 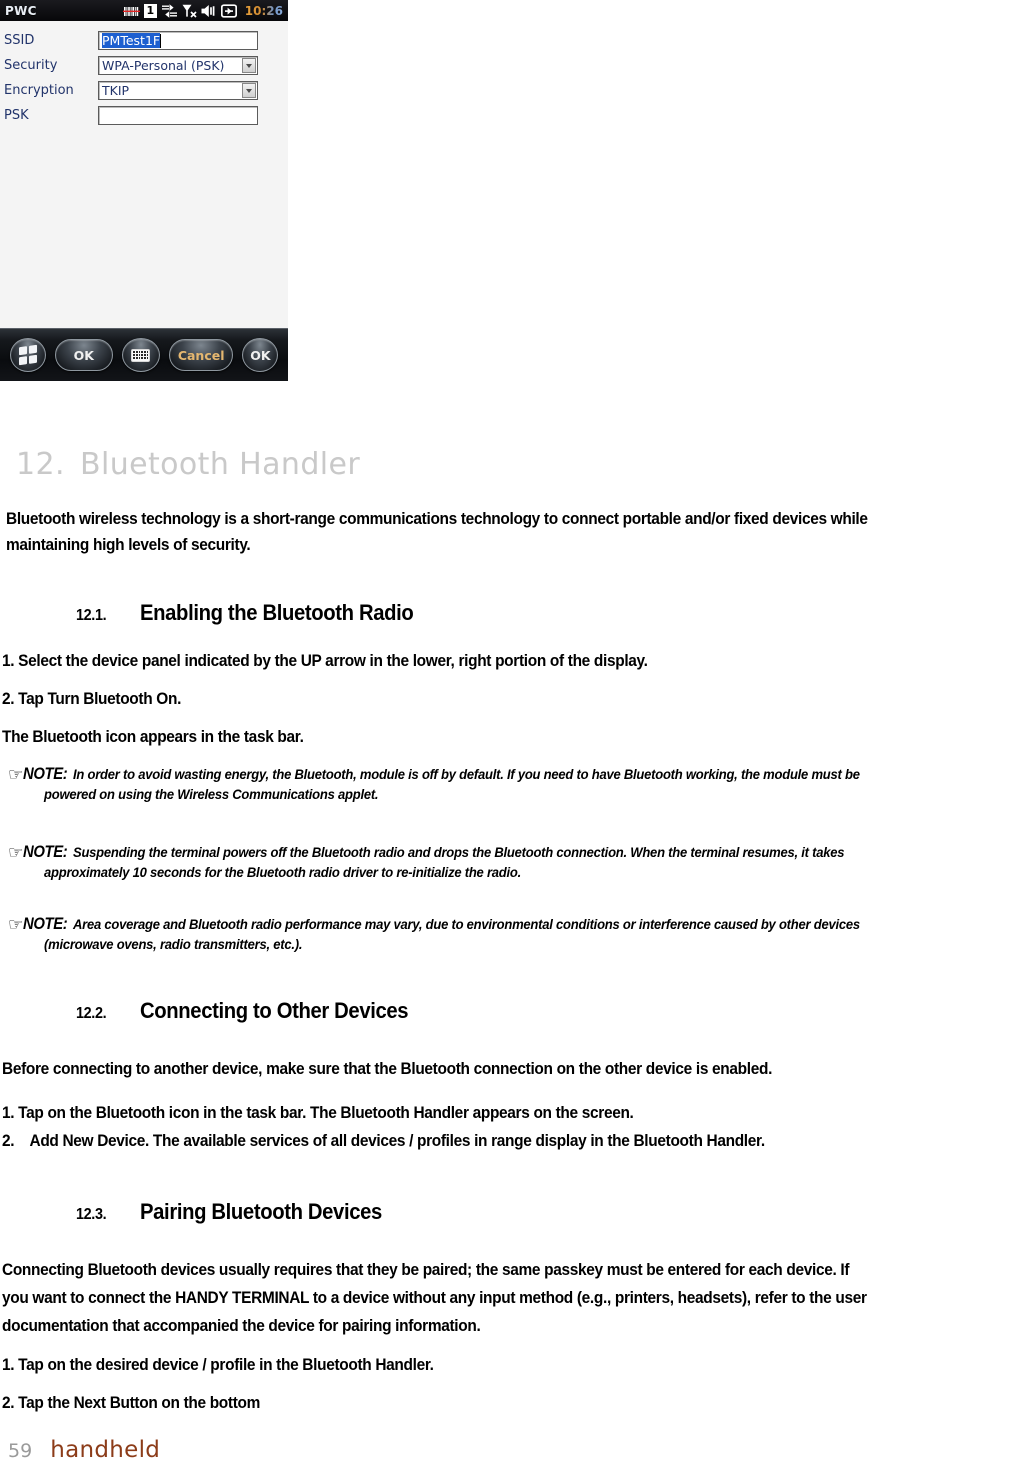 I want to click on barcode-scanner-icon, so click(x=131, y=11).